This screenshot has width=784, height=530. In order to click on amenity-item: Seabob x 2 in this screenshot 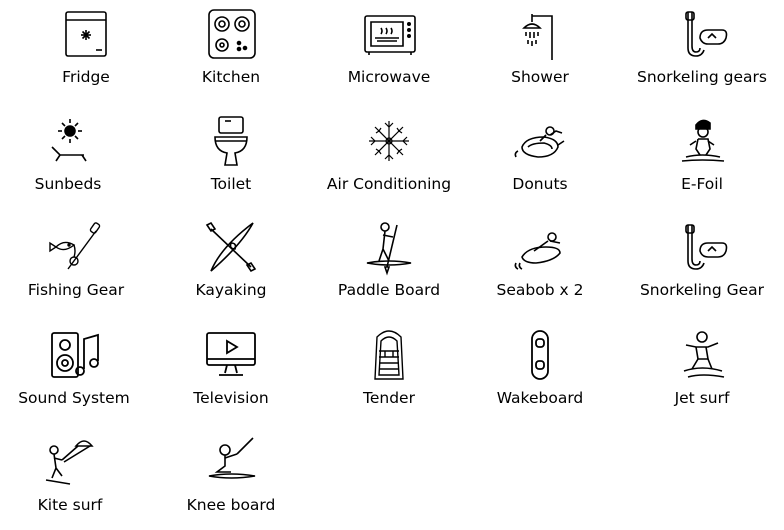, I will do `click(540, 263)`.